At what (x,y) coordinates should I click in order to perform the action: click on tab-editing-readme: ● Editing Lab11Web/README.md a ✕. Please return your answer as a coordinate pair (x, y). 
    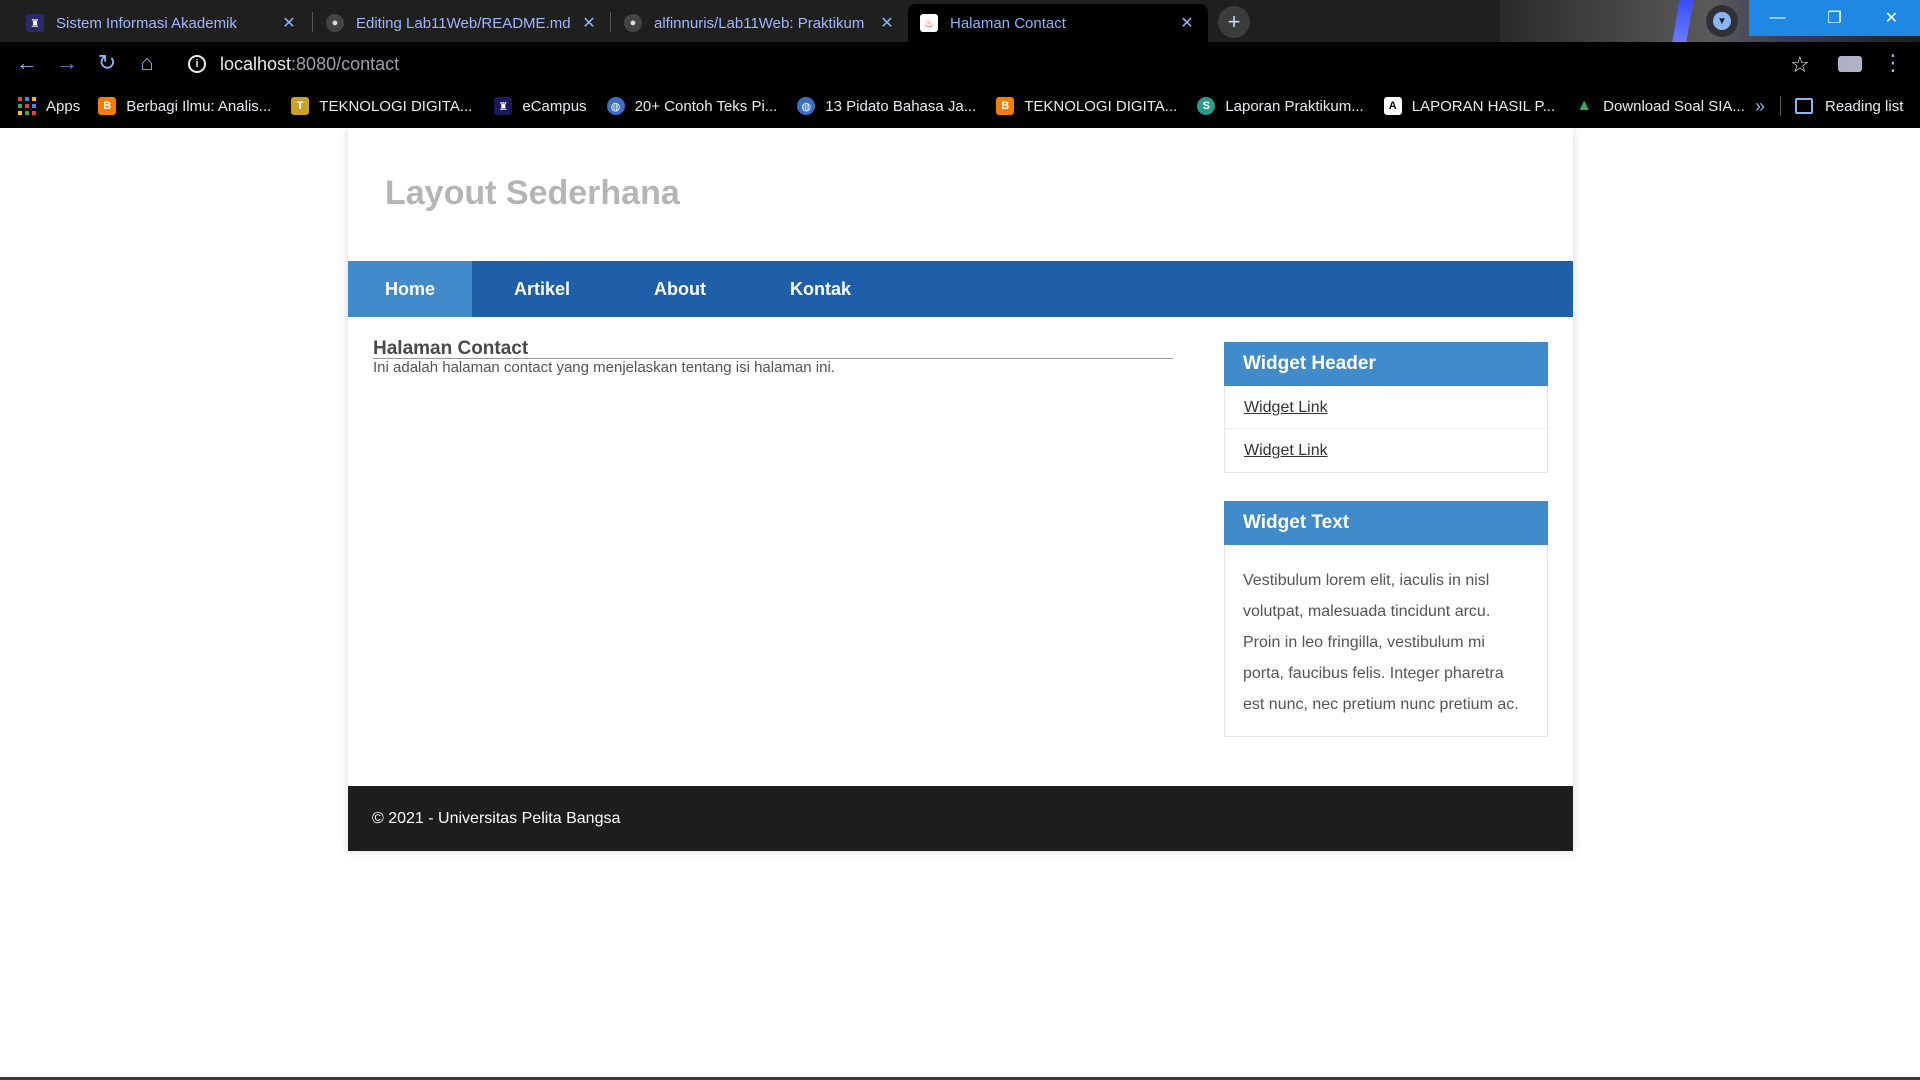
    Looking at the image, I should click on (462, 23).